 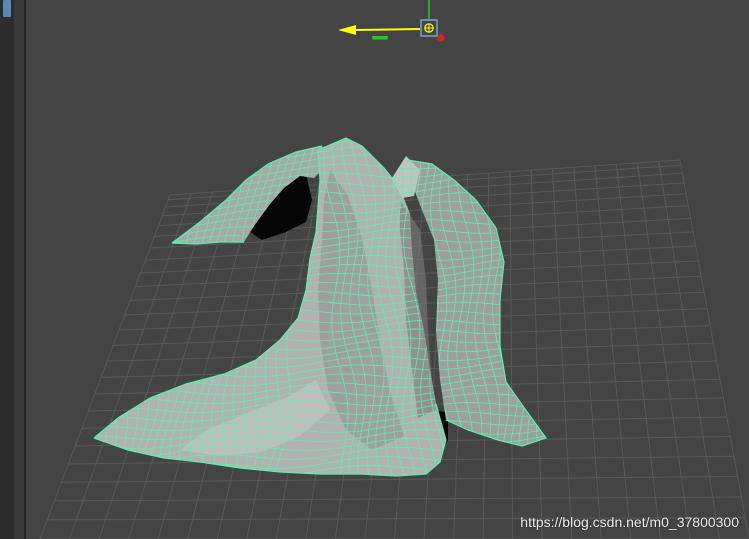 What do you see at coordinates (380, 38) in the screenshot?
I see `manip-z-handle` at bounding box center [380, 38].